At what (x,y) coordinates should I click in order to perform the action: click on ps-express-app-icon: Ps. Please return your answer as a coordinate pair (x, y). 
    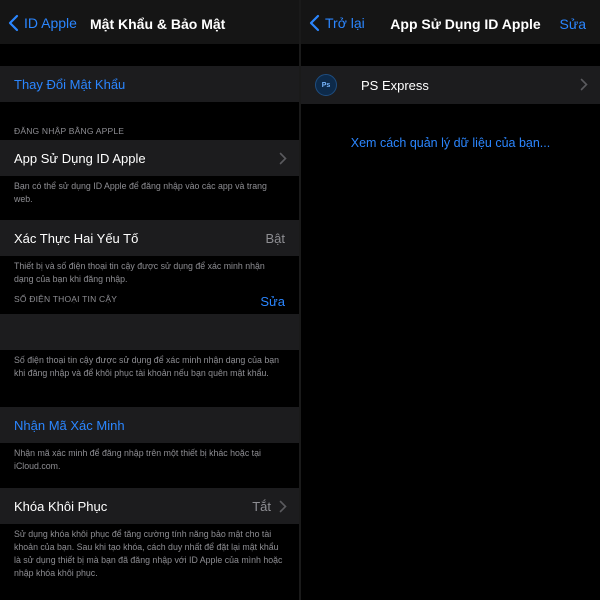
    Looking at the image, I should click on (326, 85).